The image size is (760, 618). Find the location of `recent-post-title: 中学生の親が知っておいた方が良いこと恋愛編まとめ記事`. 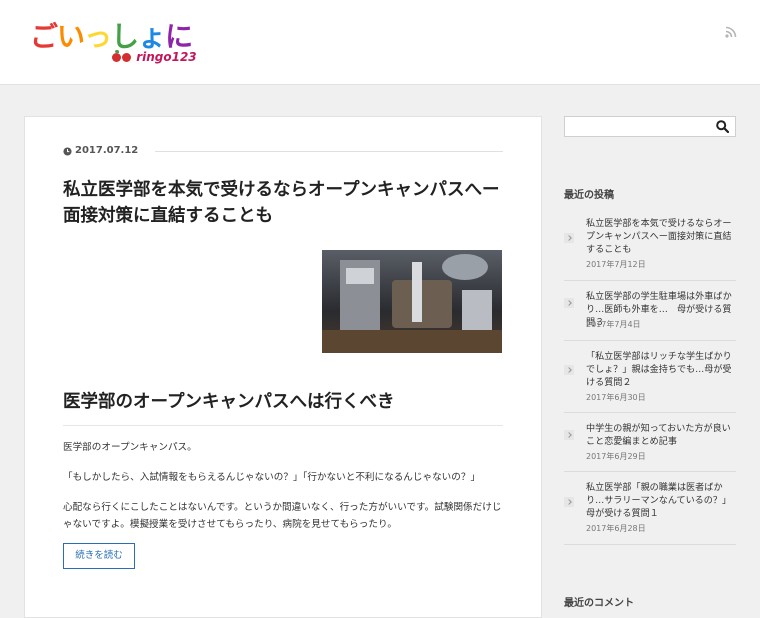

recent-post-title: 中学生の親が知っておいた方が良いこと恋愛編まとめ記事 is located at coordinates (661, 436).